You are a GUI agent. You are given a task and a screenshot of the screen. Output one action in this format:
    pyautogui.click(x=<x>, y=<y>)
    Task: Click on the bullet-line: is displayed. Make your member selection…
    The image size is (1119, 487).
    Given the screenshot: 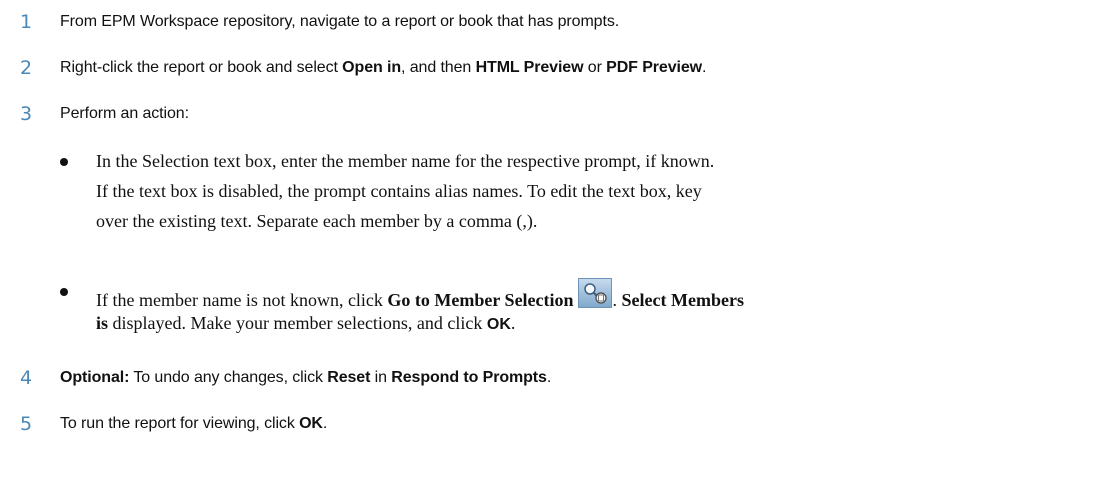 What is the action you would take?
    pyautogui.click(x=305, y=324)
    